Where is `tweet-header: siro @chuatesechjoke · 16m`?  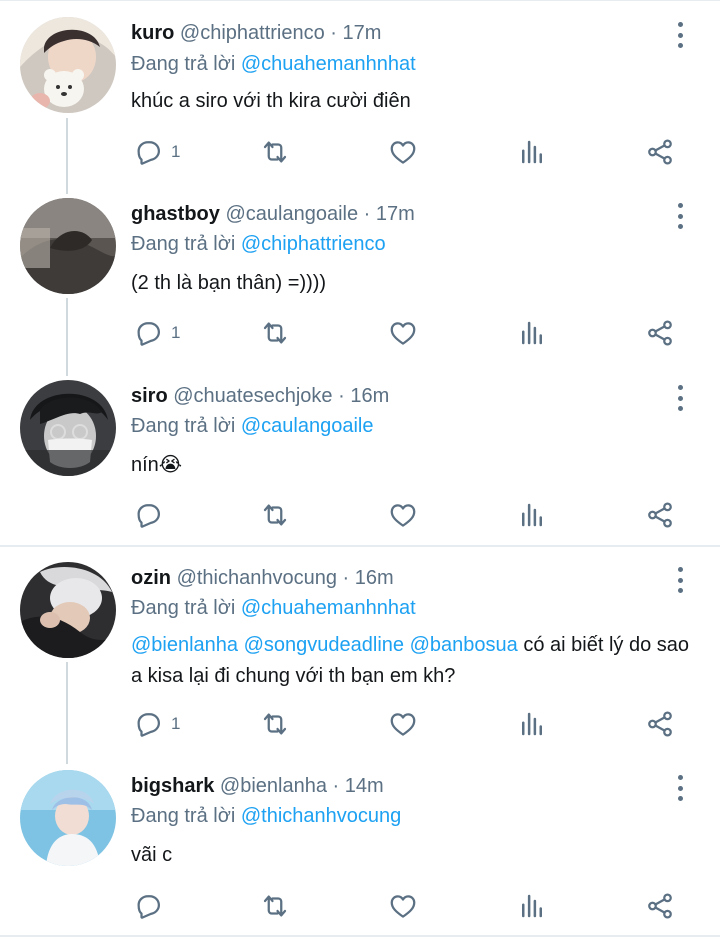
tweet-header: siro @chuatesechjoke · 16m is located at coordinates (260, 396).